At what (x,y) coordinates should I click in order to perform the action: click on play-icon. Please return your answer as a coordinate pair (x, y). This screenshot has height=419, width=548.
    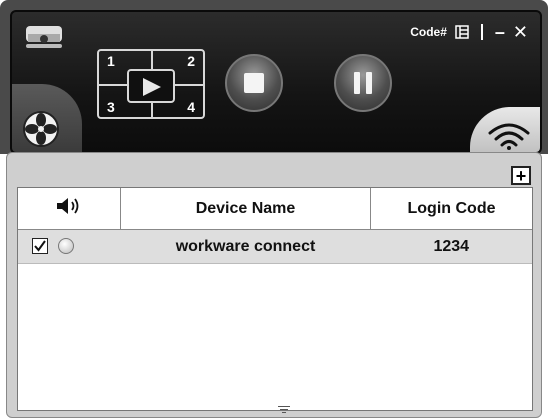
    Looking at the image, I should click on (152, 87).